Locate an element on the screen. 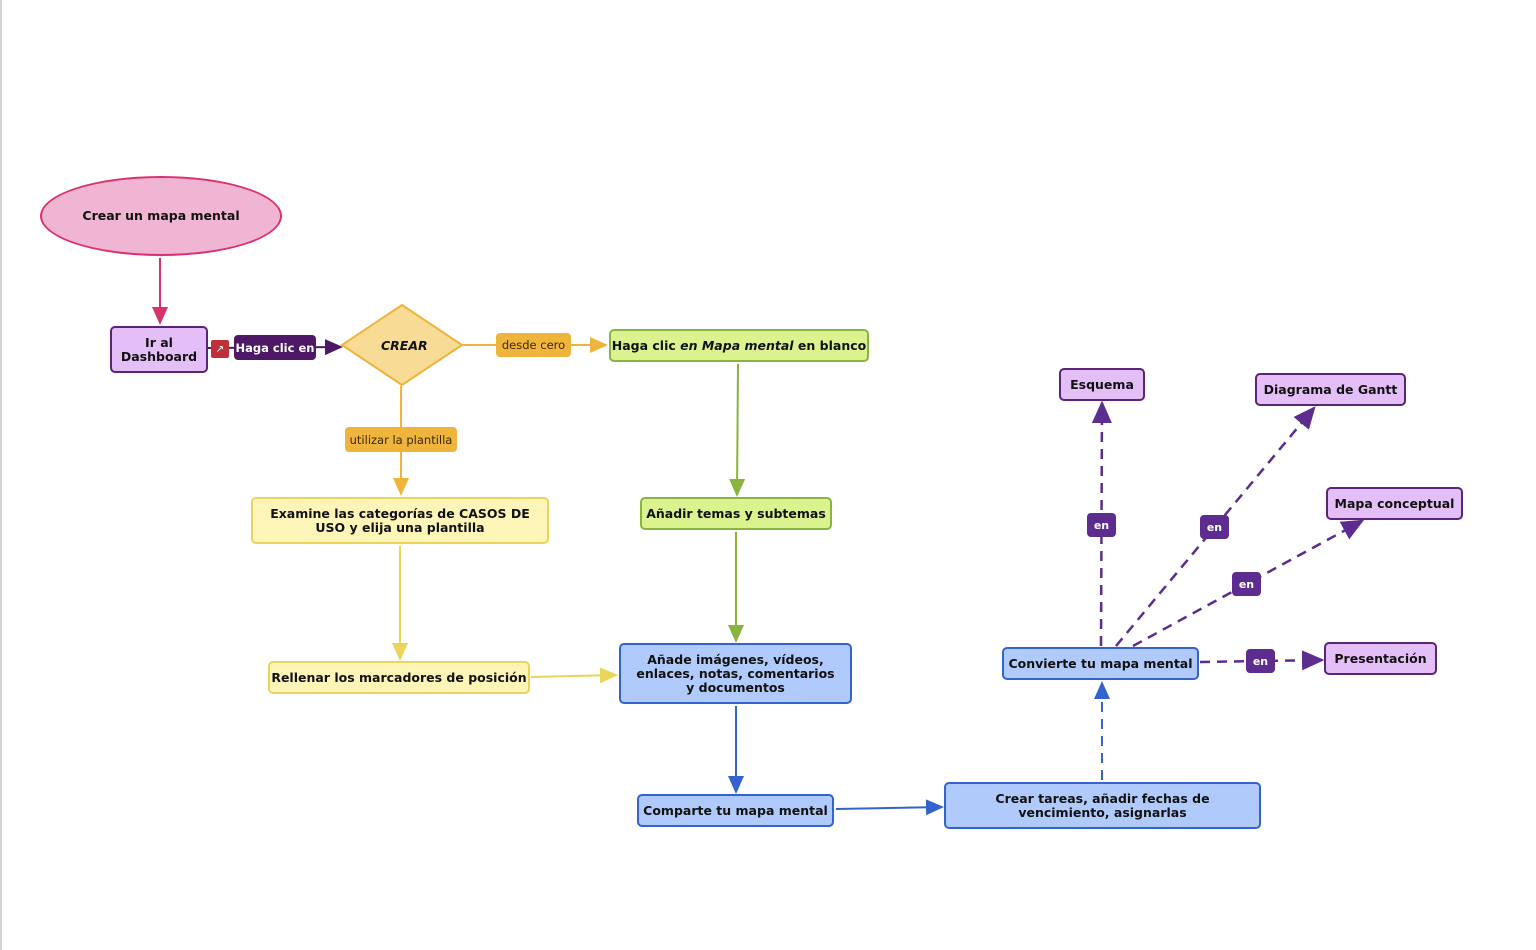 This screenshot has width=1536, height=950. convert-node-text: Convierte tu mapa mental is located at coordinates (1100, 663).